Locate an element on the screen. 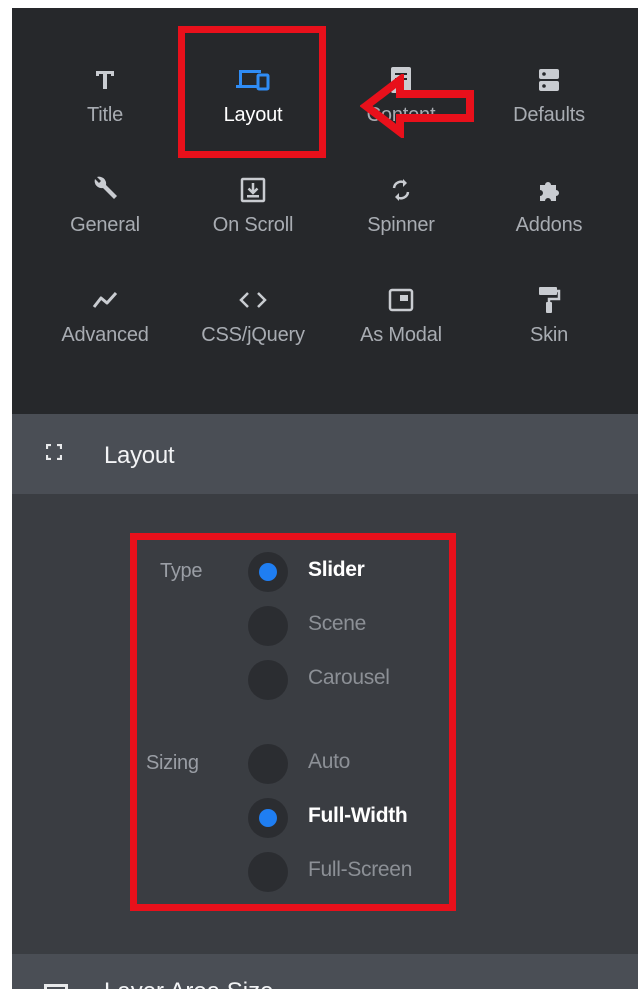 This screenshot has width=638, height=989. tool-addons-label: Addons is located at coordinates (549, 225).